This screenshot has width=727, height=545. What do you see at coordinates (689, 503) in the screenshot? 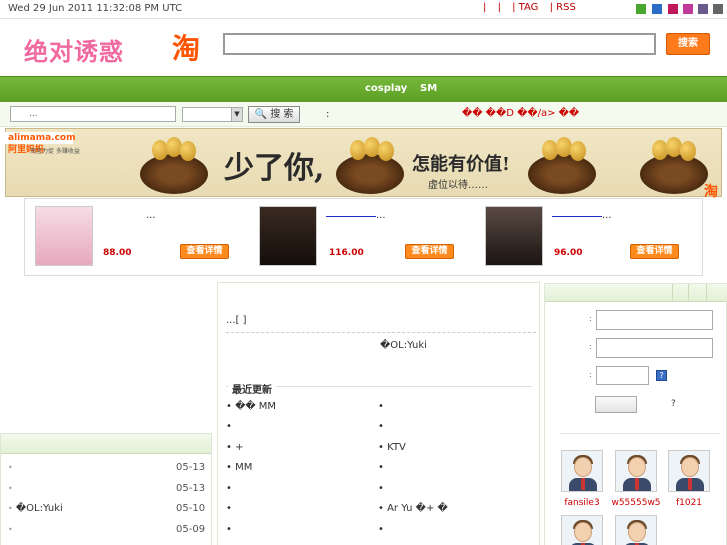
I see `user-name: f1021` at bounding box center [689, 503].